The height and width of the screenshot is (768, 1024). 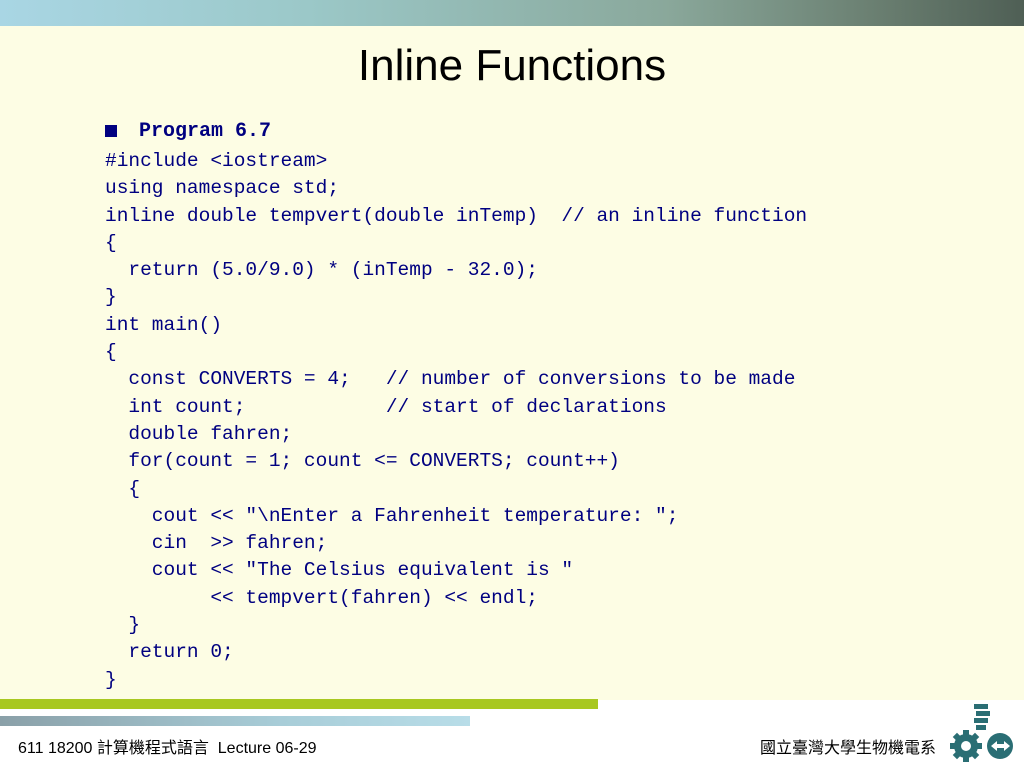 I want to click on square-bullet-icon, so click(x=111, y=131).